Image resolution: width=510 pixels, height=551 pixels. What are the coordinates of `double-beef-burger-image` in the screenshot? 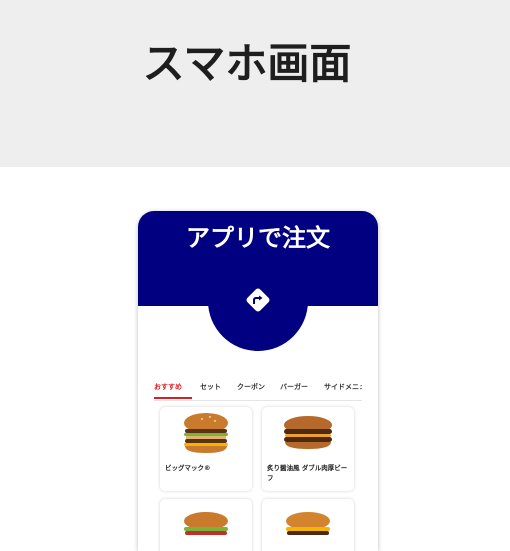 It's located at (308, 432).